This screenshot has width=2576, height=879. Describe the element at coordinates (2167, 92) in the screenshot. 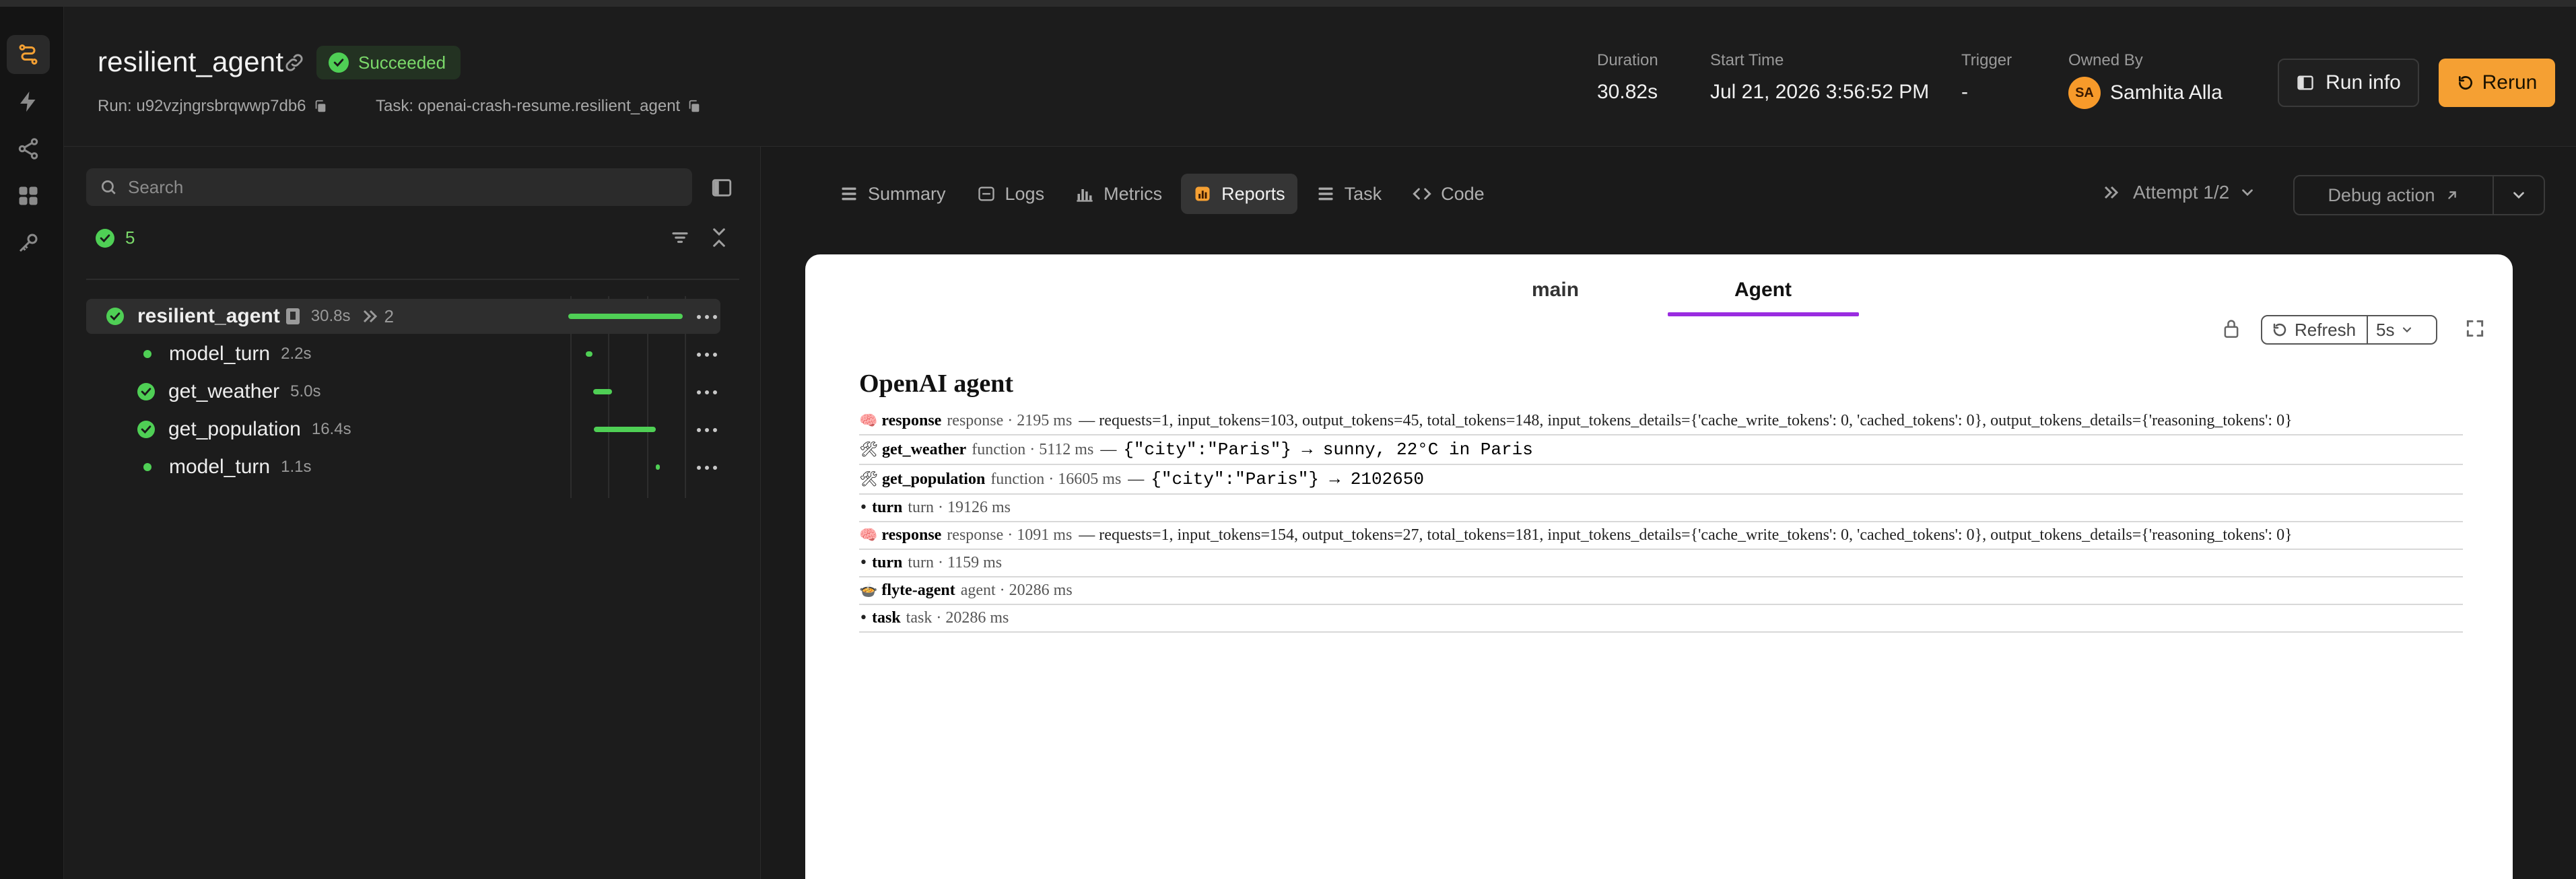

I see `owner-name: Samhita Alla` at that location.